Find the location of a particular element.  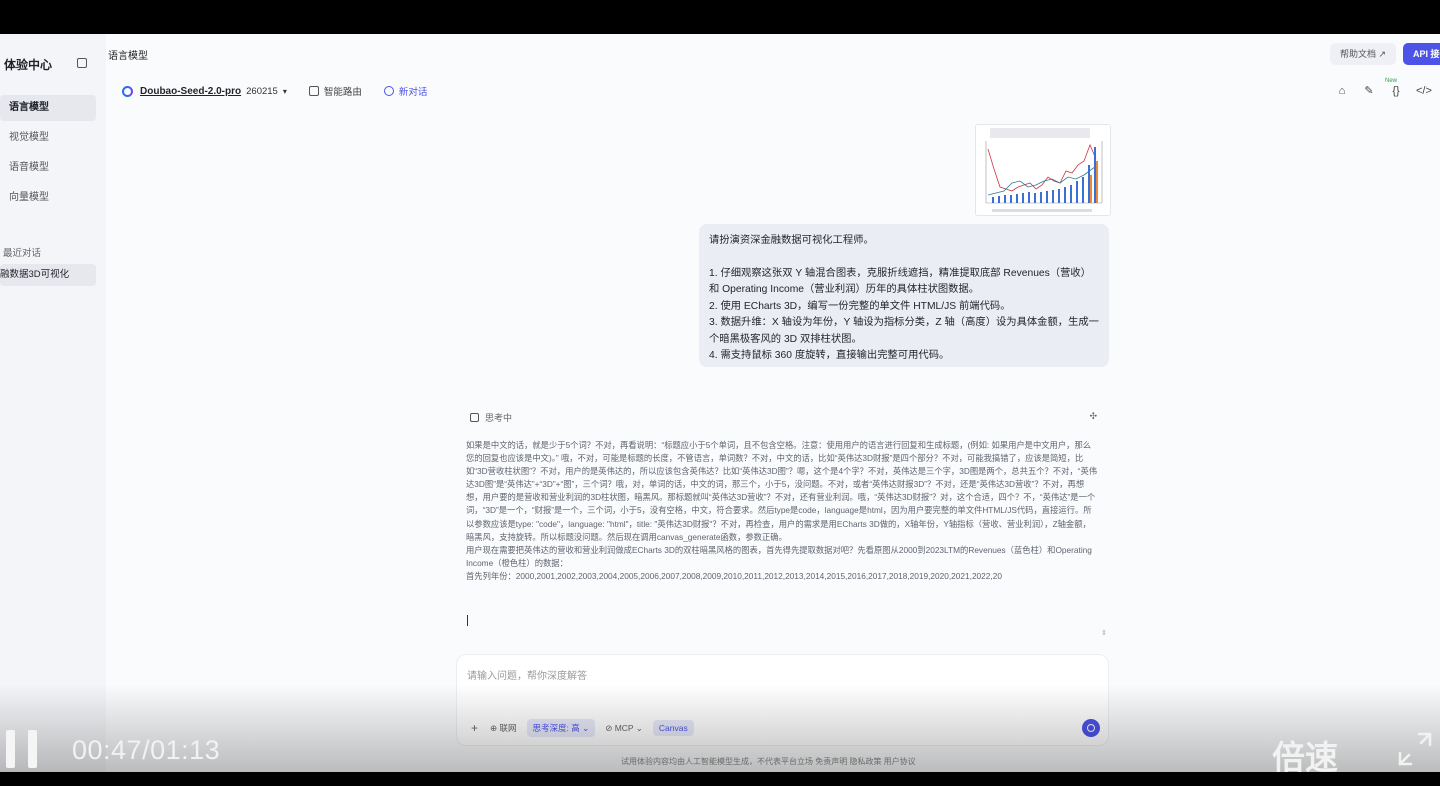

thinking-icon is located at coordinates (474, 417).